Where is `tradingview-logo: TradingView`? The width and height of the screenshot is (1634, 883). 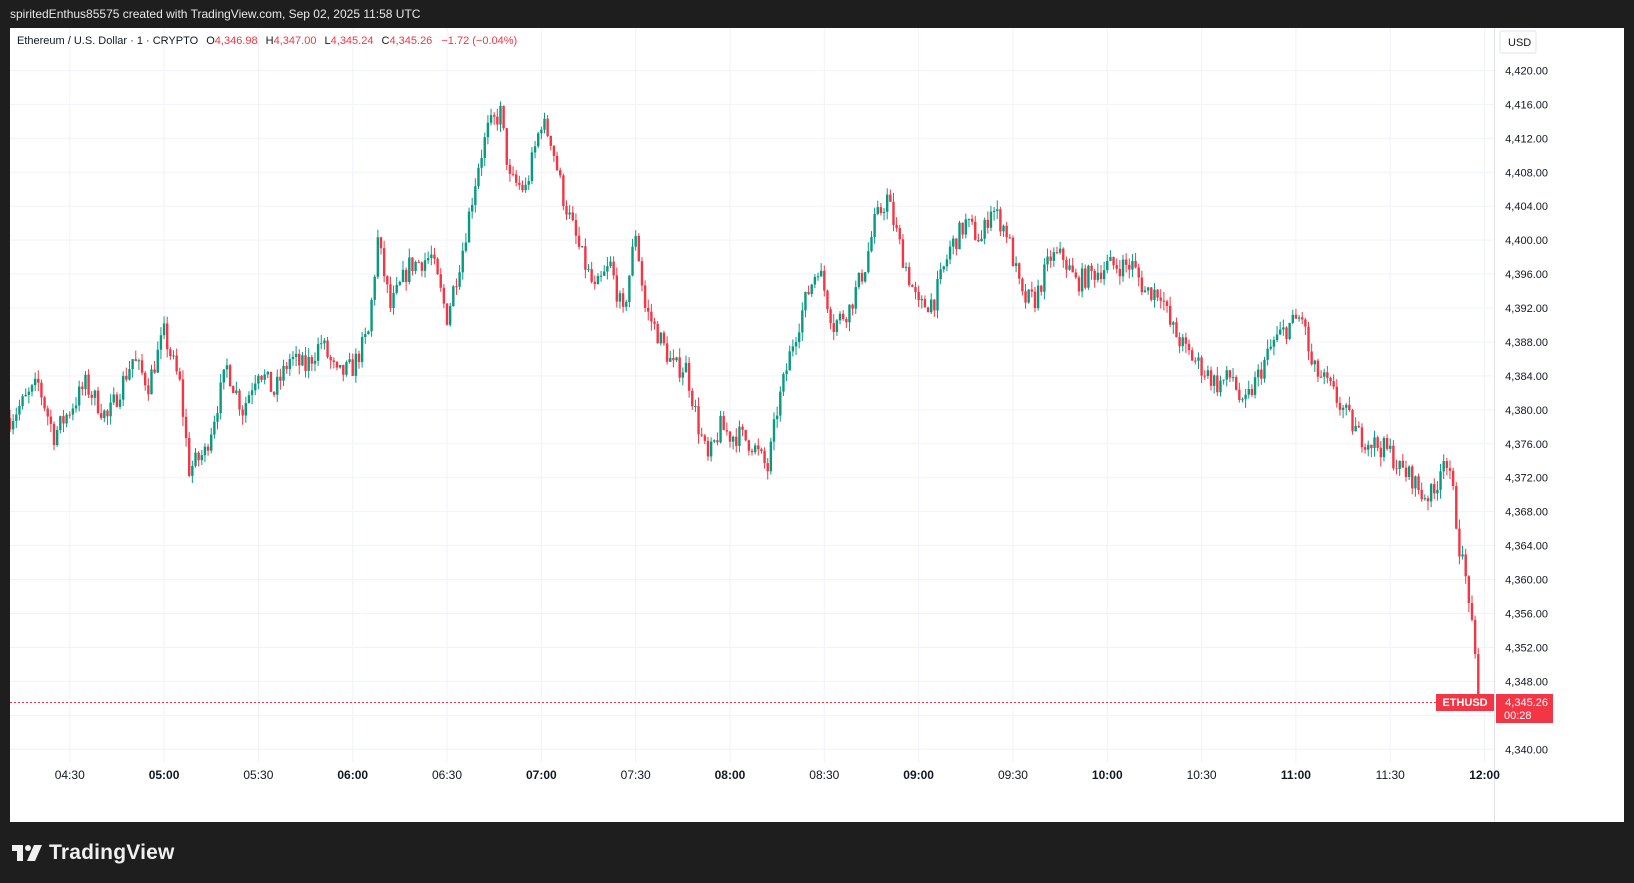
tradingview-logo: TradingView is located at coordinates (93, 853).